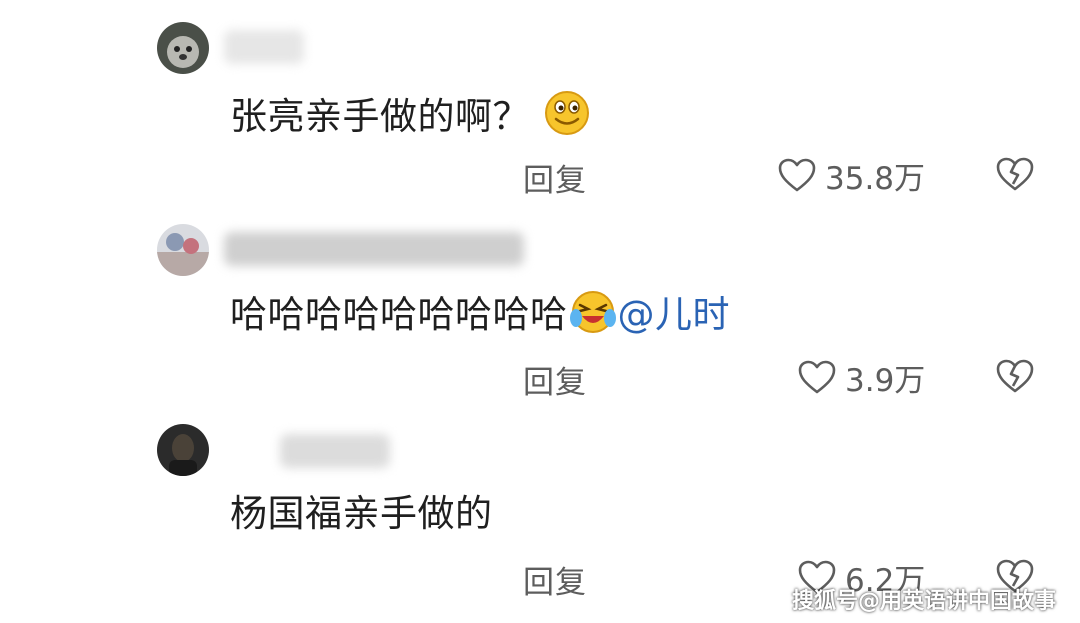  I want to click on like-button: 35.8万, so click(851, 176).